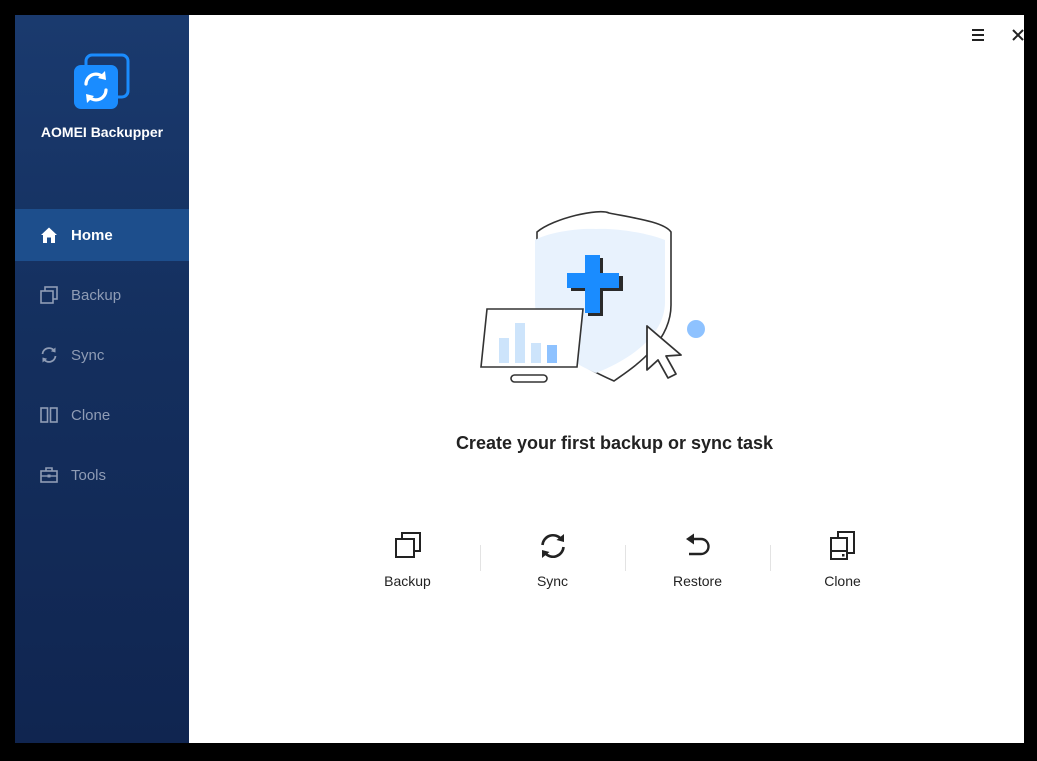 This screenshot has height=761, width=1037. I want to click on sidebar-item-sync: Sync, so click(102, 355).